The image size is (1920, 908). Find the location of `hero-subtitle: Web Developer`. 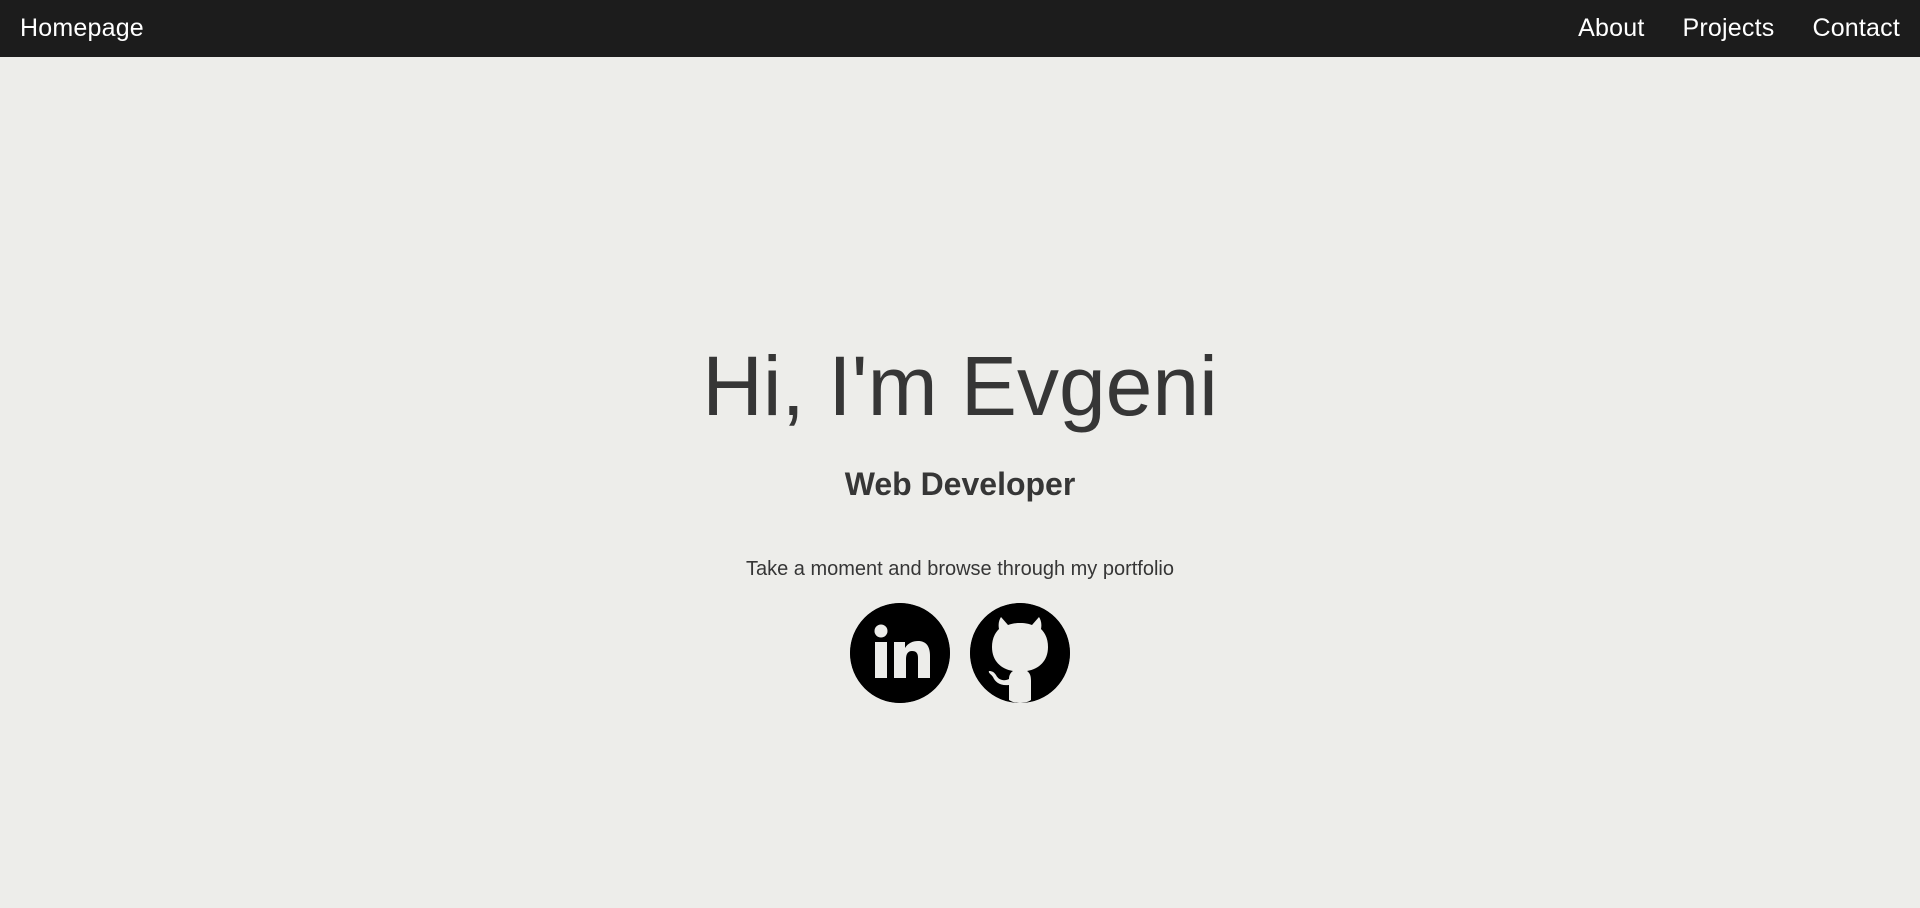

hero-subtitle: Web Developer is located at coordinates (960, 484).